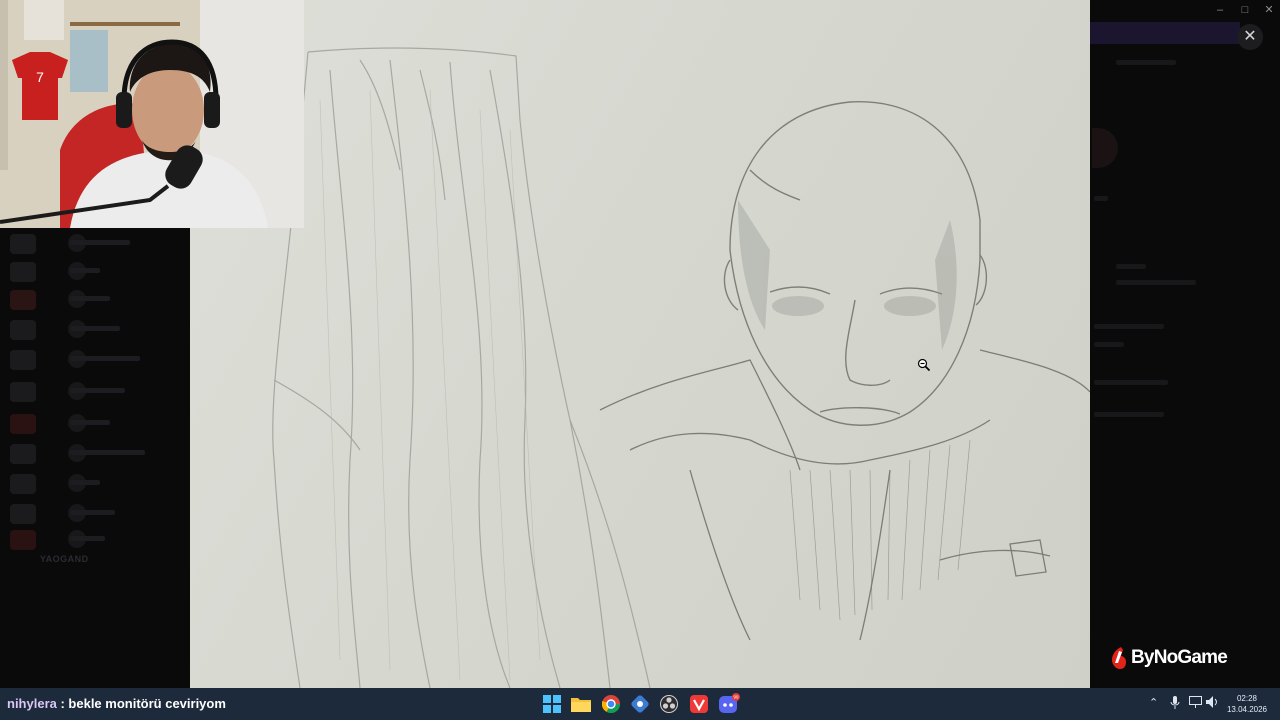 Image resolution: width=1280 pixels, height=720 pixels. What do you see at coordinates (552, 704) in the screenshot?
I see `windows-start-icon` at bounding box center [552, 704].